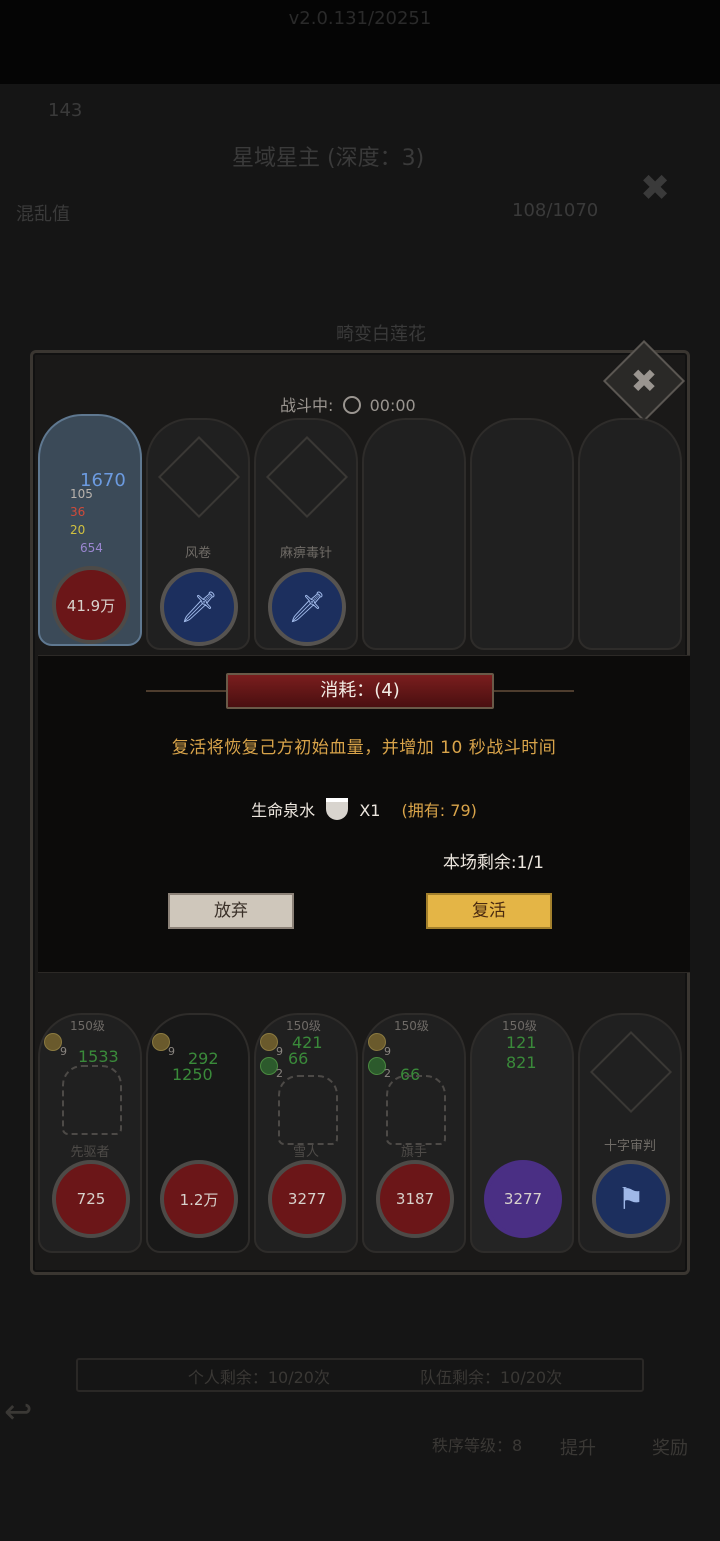  I want to click on enemy-stat-2: 105, so click(81, 494).